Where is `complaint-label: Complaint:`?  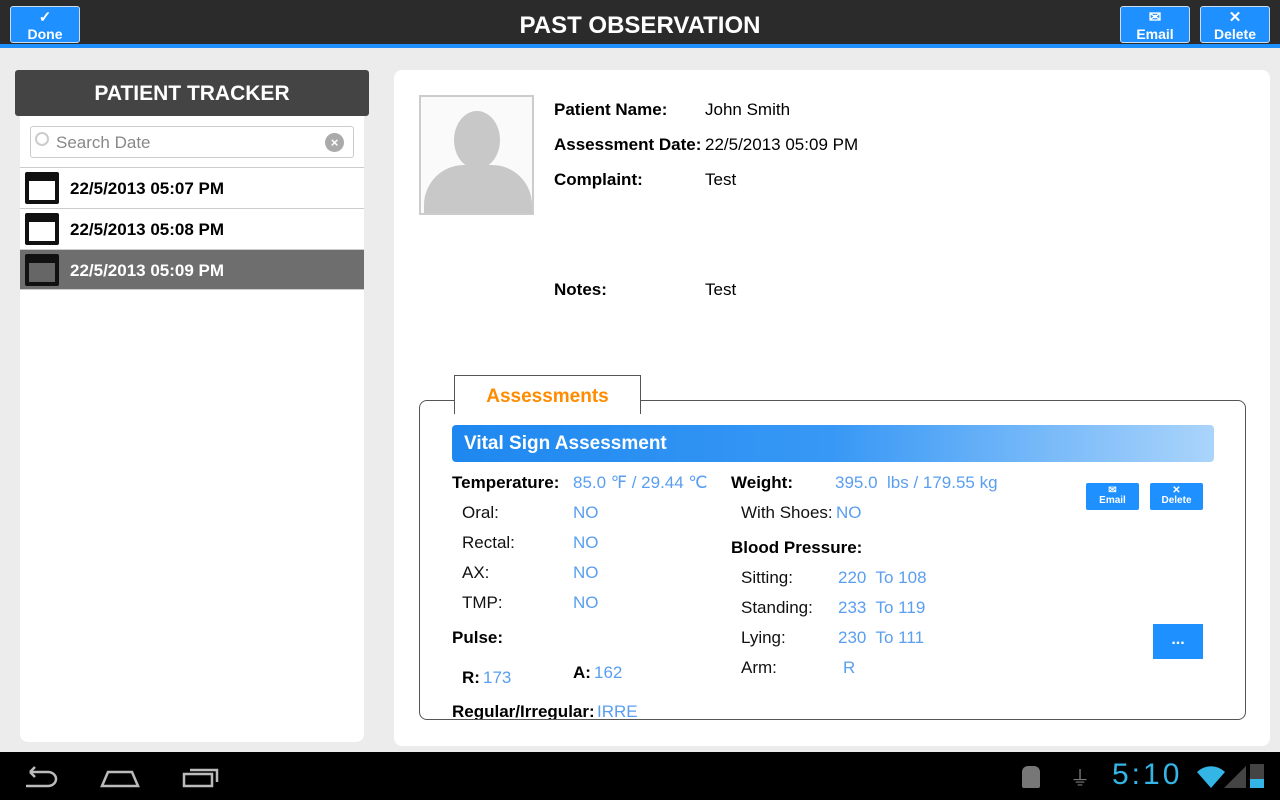 complaint-label: Complaint: is located at coordinates (598, 179).